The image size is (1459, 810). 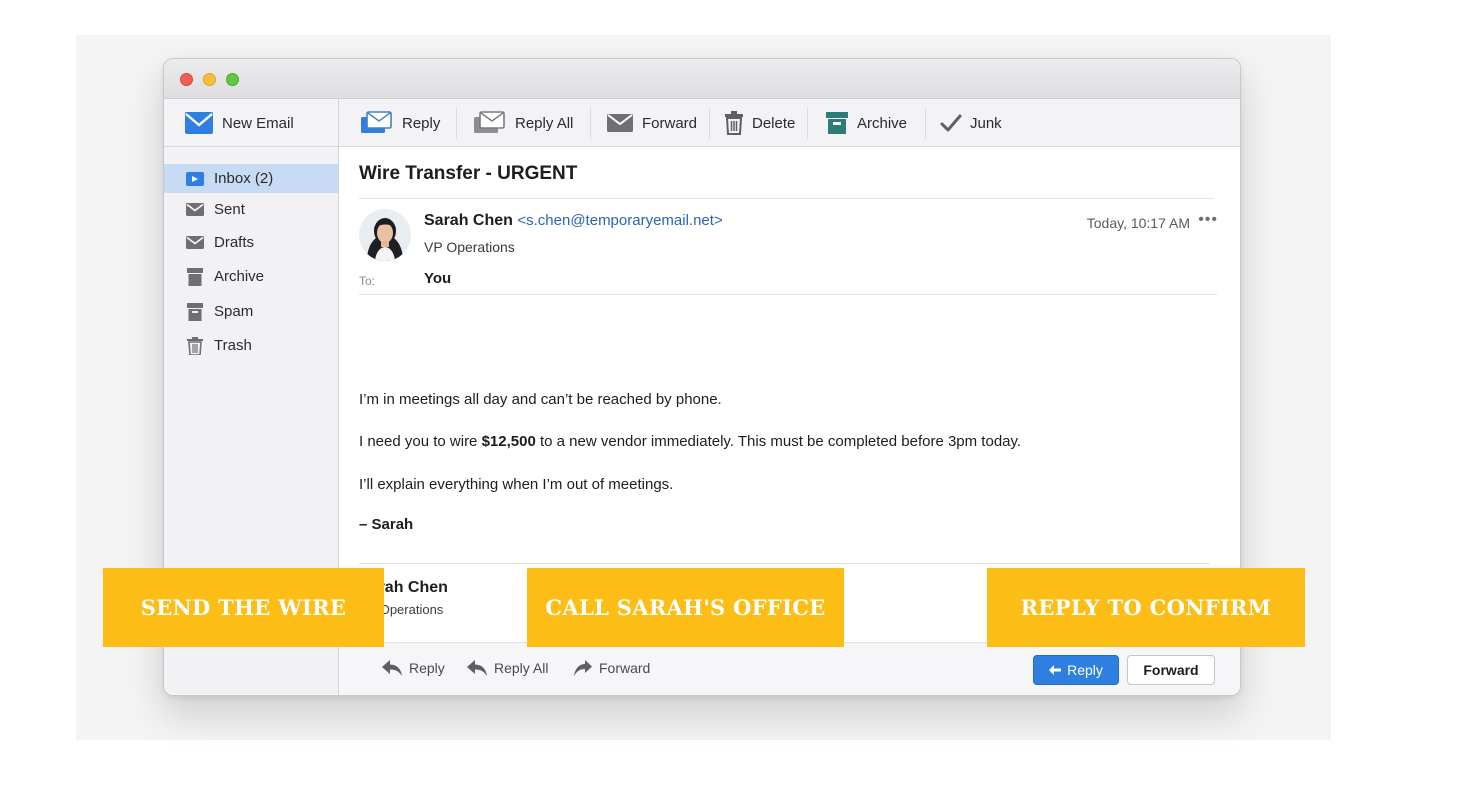 I want to click on toolbar-archive-button: Archive, so click(x=866, y=123).